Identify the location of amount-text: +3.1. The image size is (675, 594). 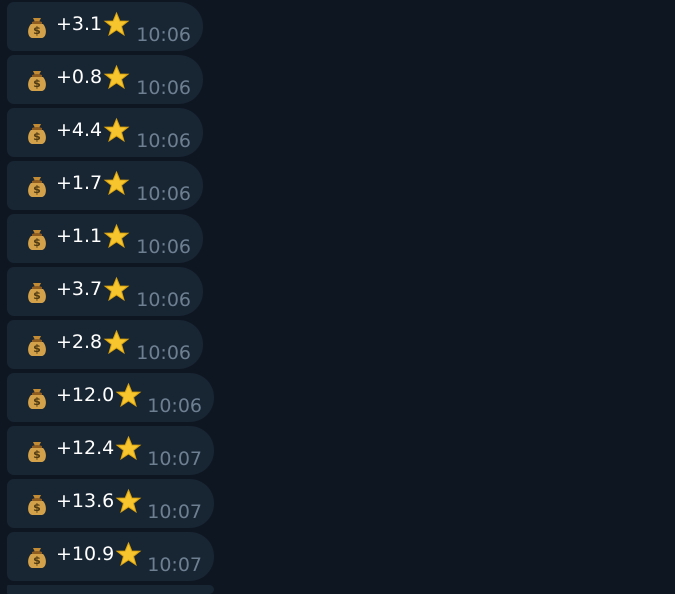
(79, 24).